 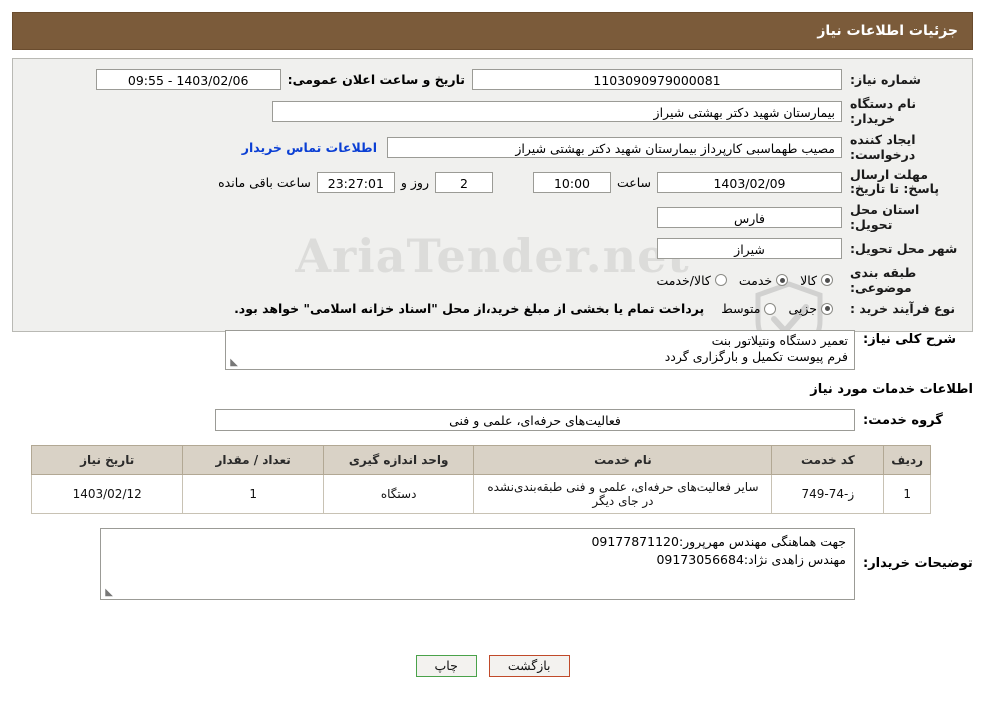 I want to click on need-number-value: 1103090979000081, so click(x=657, y=79).